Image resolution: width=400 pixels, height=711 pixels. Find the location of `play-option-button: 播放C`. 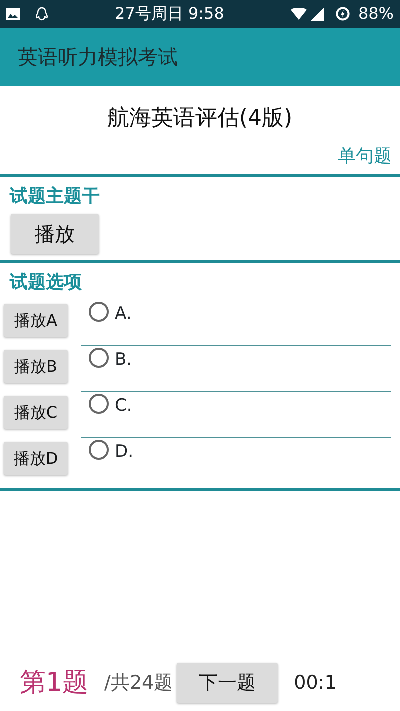

play-option-button: 播放C is located at coordinates (36, 412).